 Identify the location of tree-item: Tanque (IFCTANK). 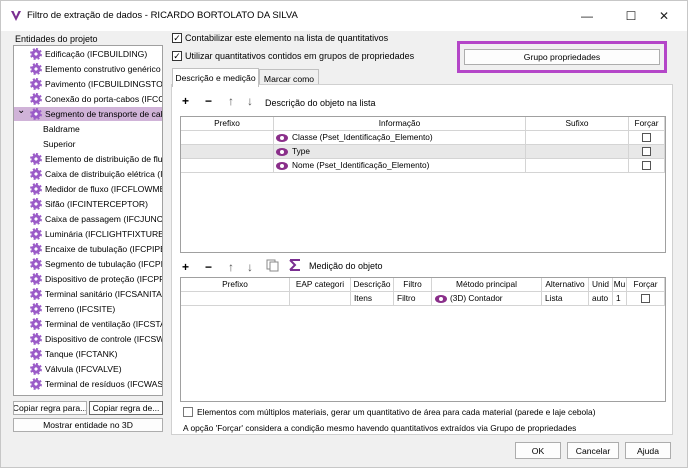
(88, 354).